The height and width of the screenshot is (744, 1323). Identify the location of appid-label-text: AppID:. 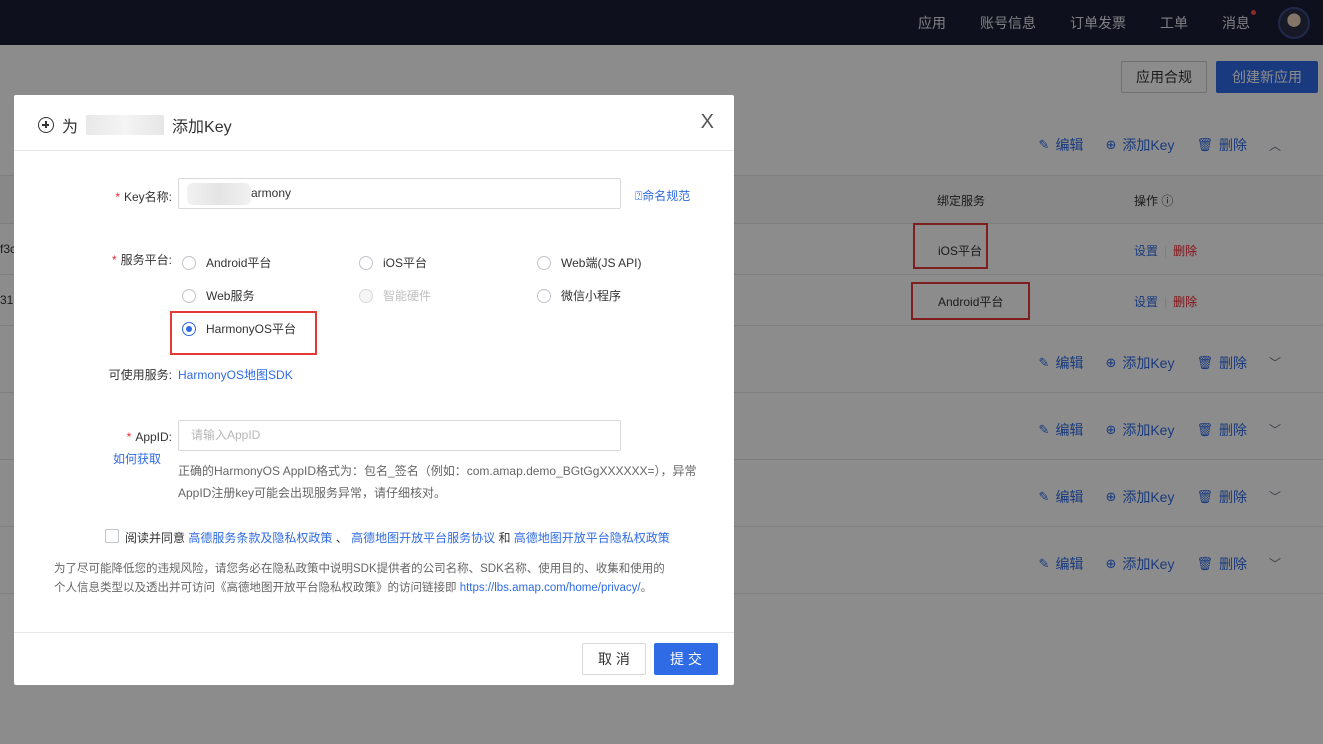
(153, 437).